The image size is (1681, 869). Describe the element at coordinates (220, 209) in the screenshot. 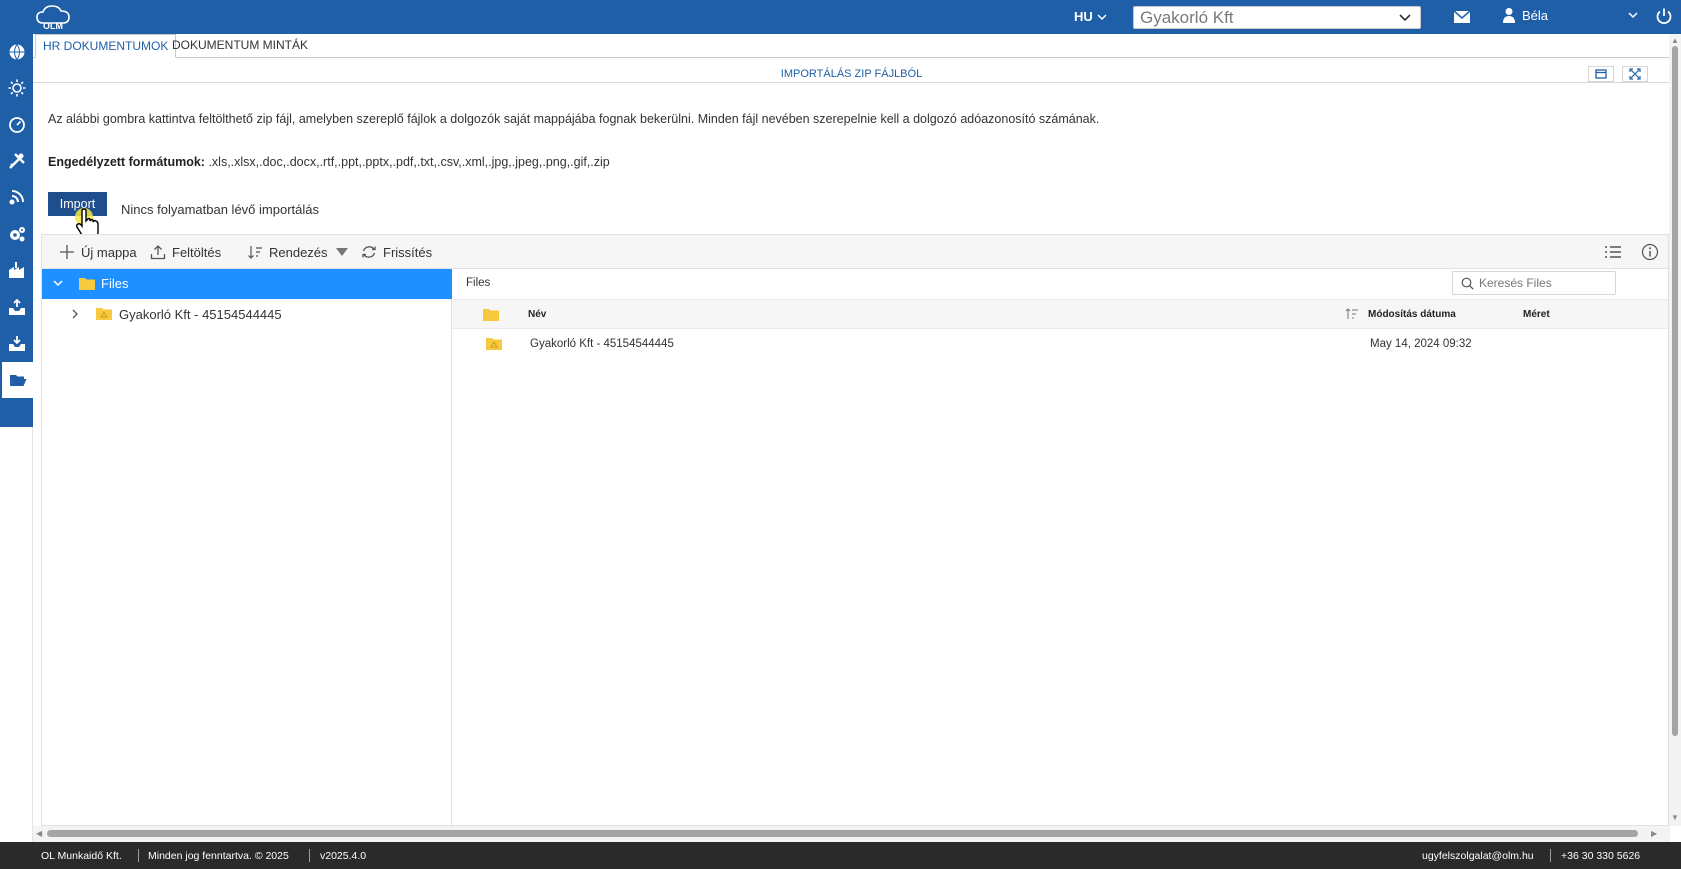

I see `import-status: Nincs folyamatban lévő importálás` at that location.